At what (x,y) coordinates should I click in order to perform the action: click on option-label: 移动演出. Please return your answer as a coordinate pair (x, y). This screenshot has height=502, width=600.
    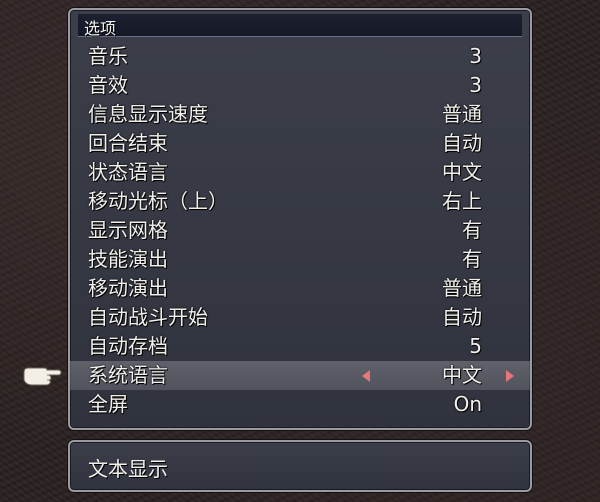
    Looking at the image, I should click on (128, 288).